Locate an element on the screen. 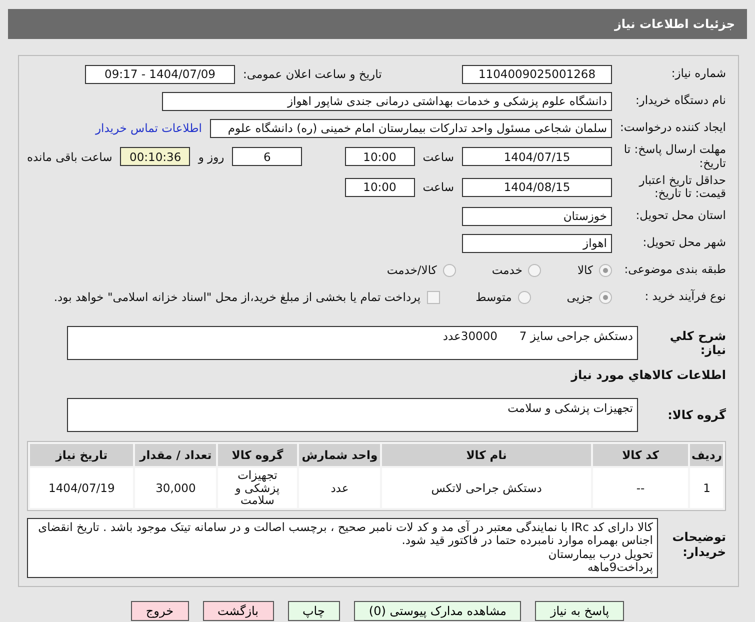 Image resolution: width=755 pixels, height=622 pixels. field-label: شهر محل تحویل: is located at coordinates (684, 243).